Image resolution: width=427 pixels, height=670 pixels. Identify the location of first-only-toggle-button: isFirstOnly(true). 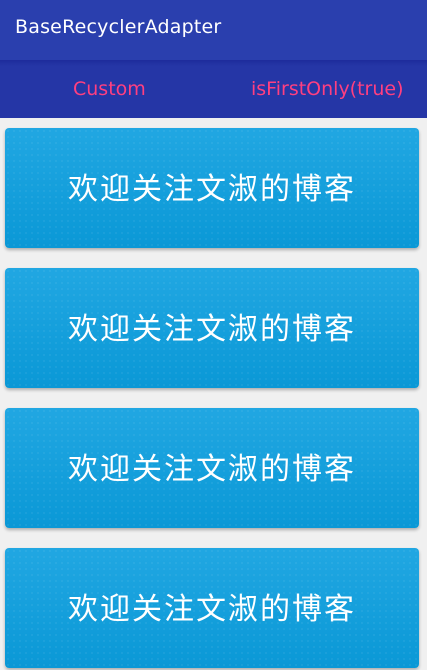
(327, 89).